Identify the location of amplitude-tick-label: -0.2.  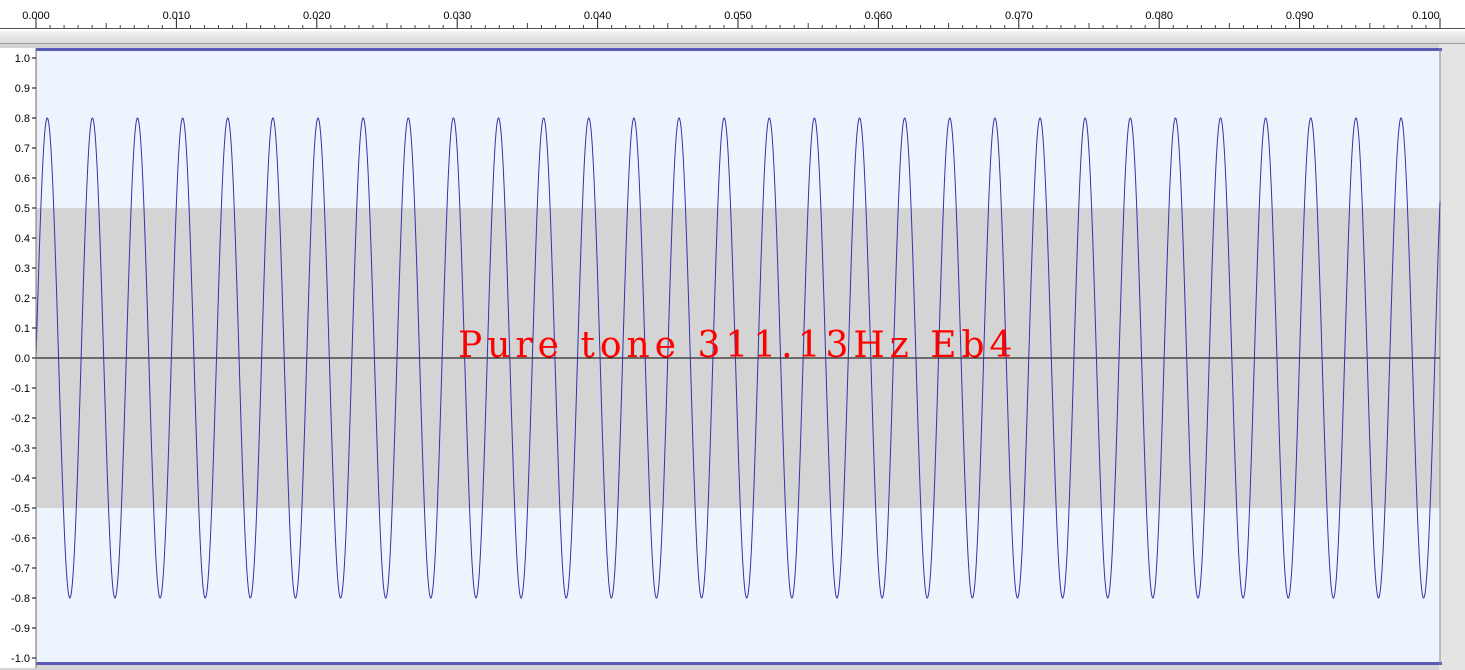
(20, 419).